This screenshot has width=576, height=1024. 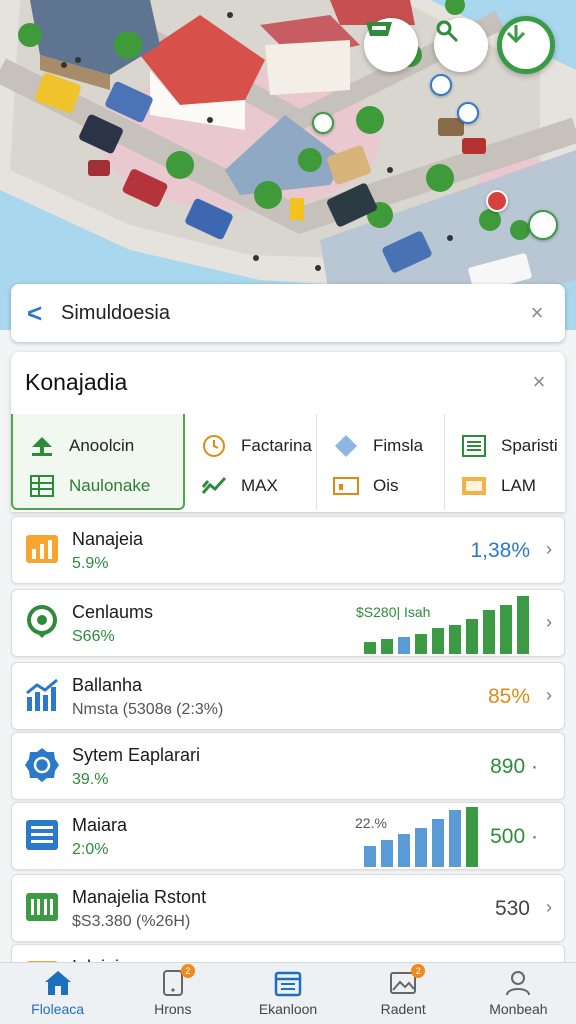 I want to click on building-icon, so click(x=42, y=907).